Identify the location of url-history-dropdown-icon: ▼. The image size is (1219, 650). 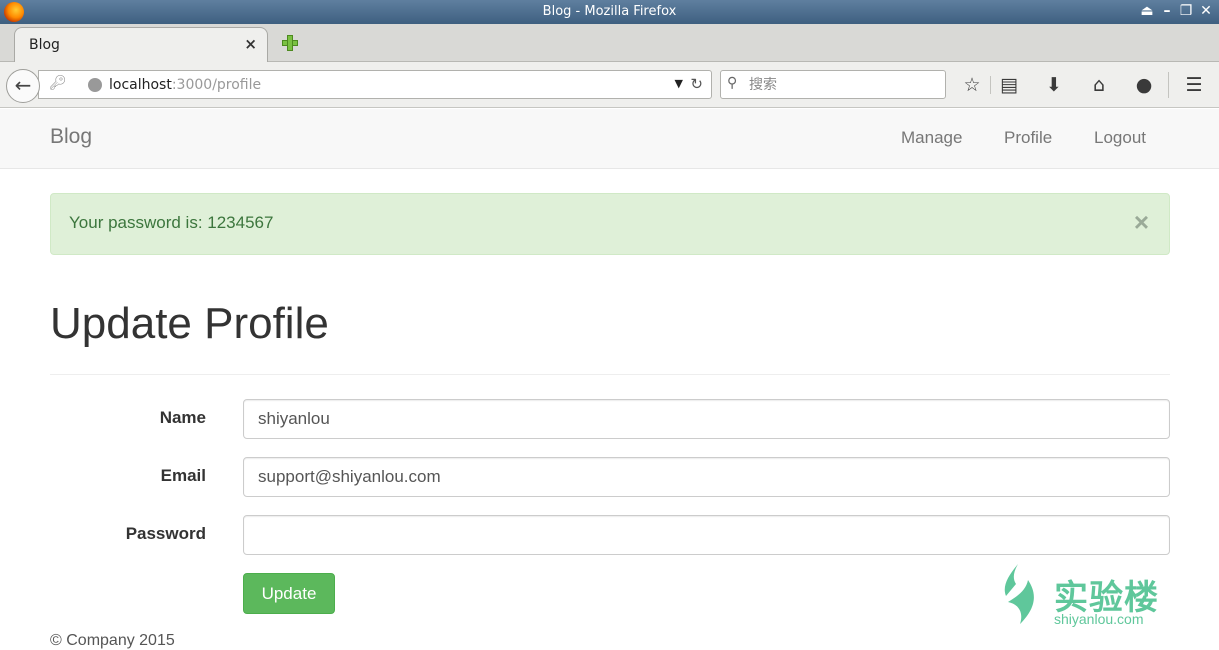
(679, 83).